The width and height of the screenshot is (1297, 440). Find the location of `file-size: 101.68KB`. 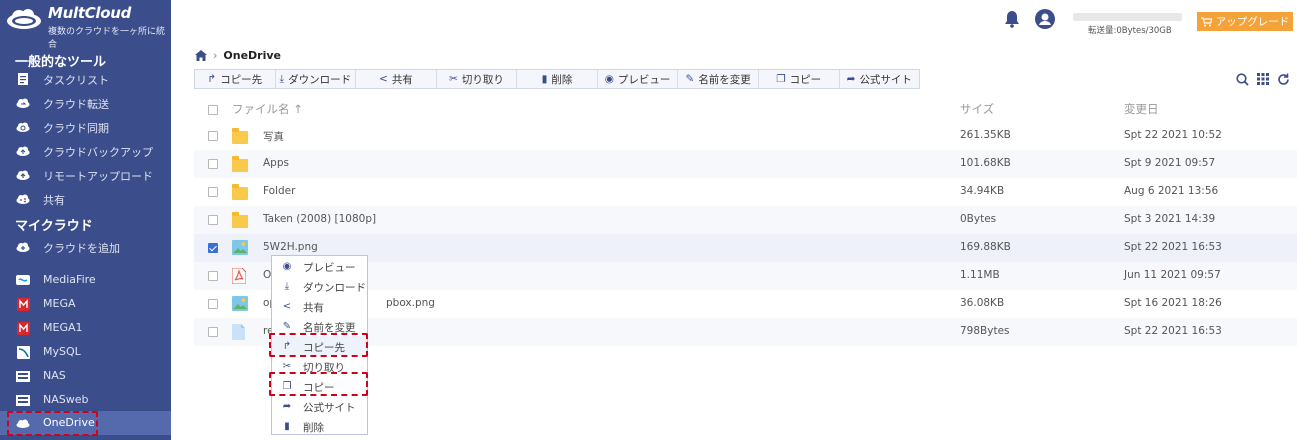

file-size: 101.68KB is located at coordinates (985, 163).